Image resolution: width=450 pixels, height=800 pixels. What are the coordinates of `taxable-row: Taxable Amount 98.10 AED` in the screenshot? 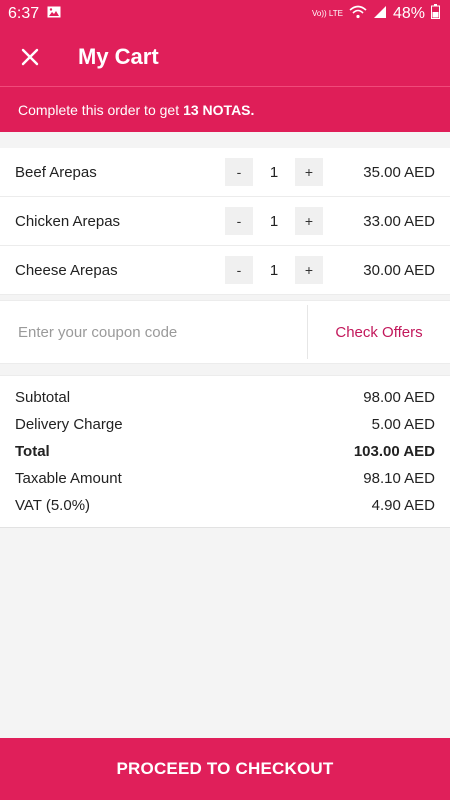 It's located at (225, 478).